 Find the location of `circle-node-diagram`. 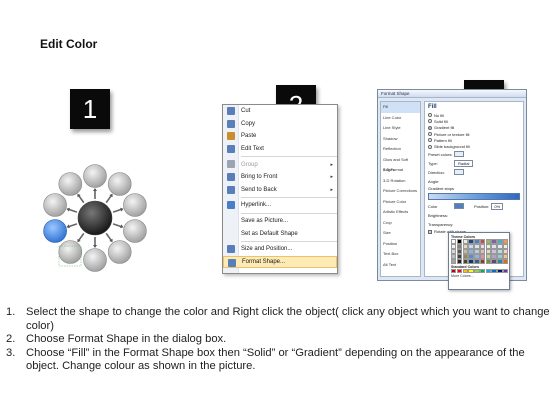

circle-node-diagram is located at coordinates (95, 216).